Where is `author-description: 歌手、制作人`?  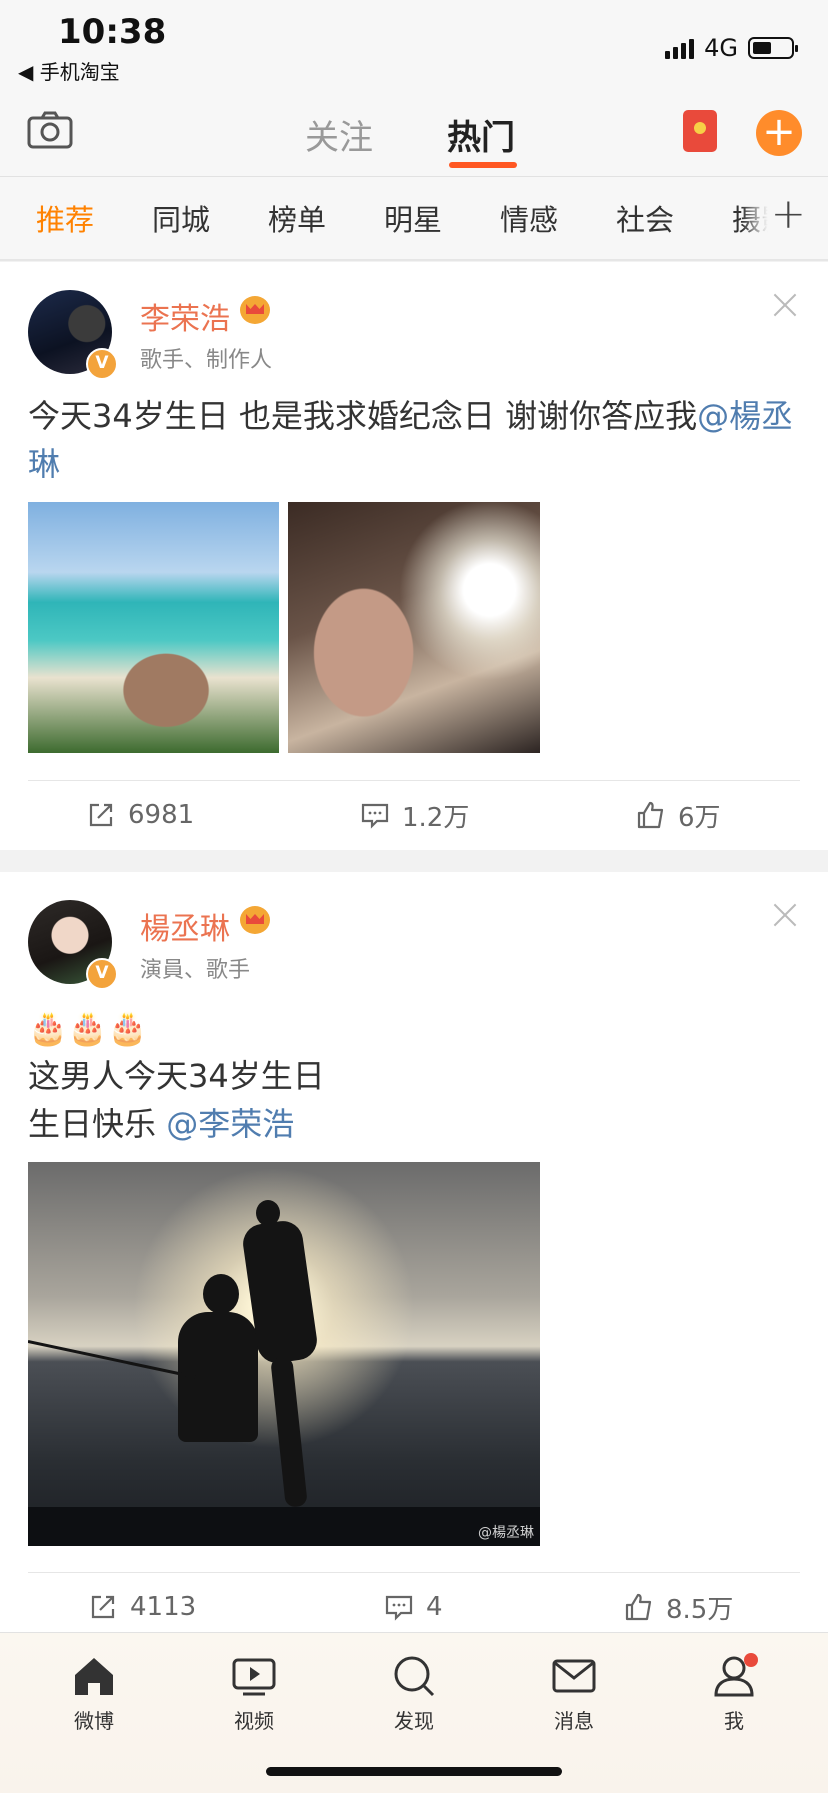 author-description: 歌手、制作人 is located at coordinates (206, 360).